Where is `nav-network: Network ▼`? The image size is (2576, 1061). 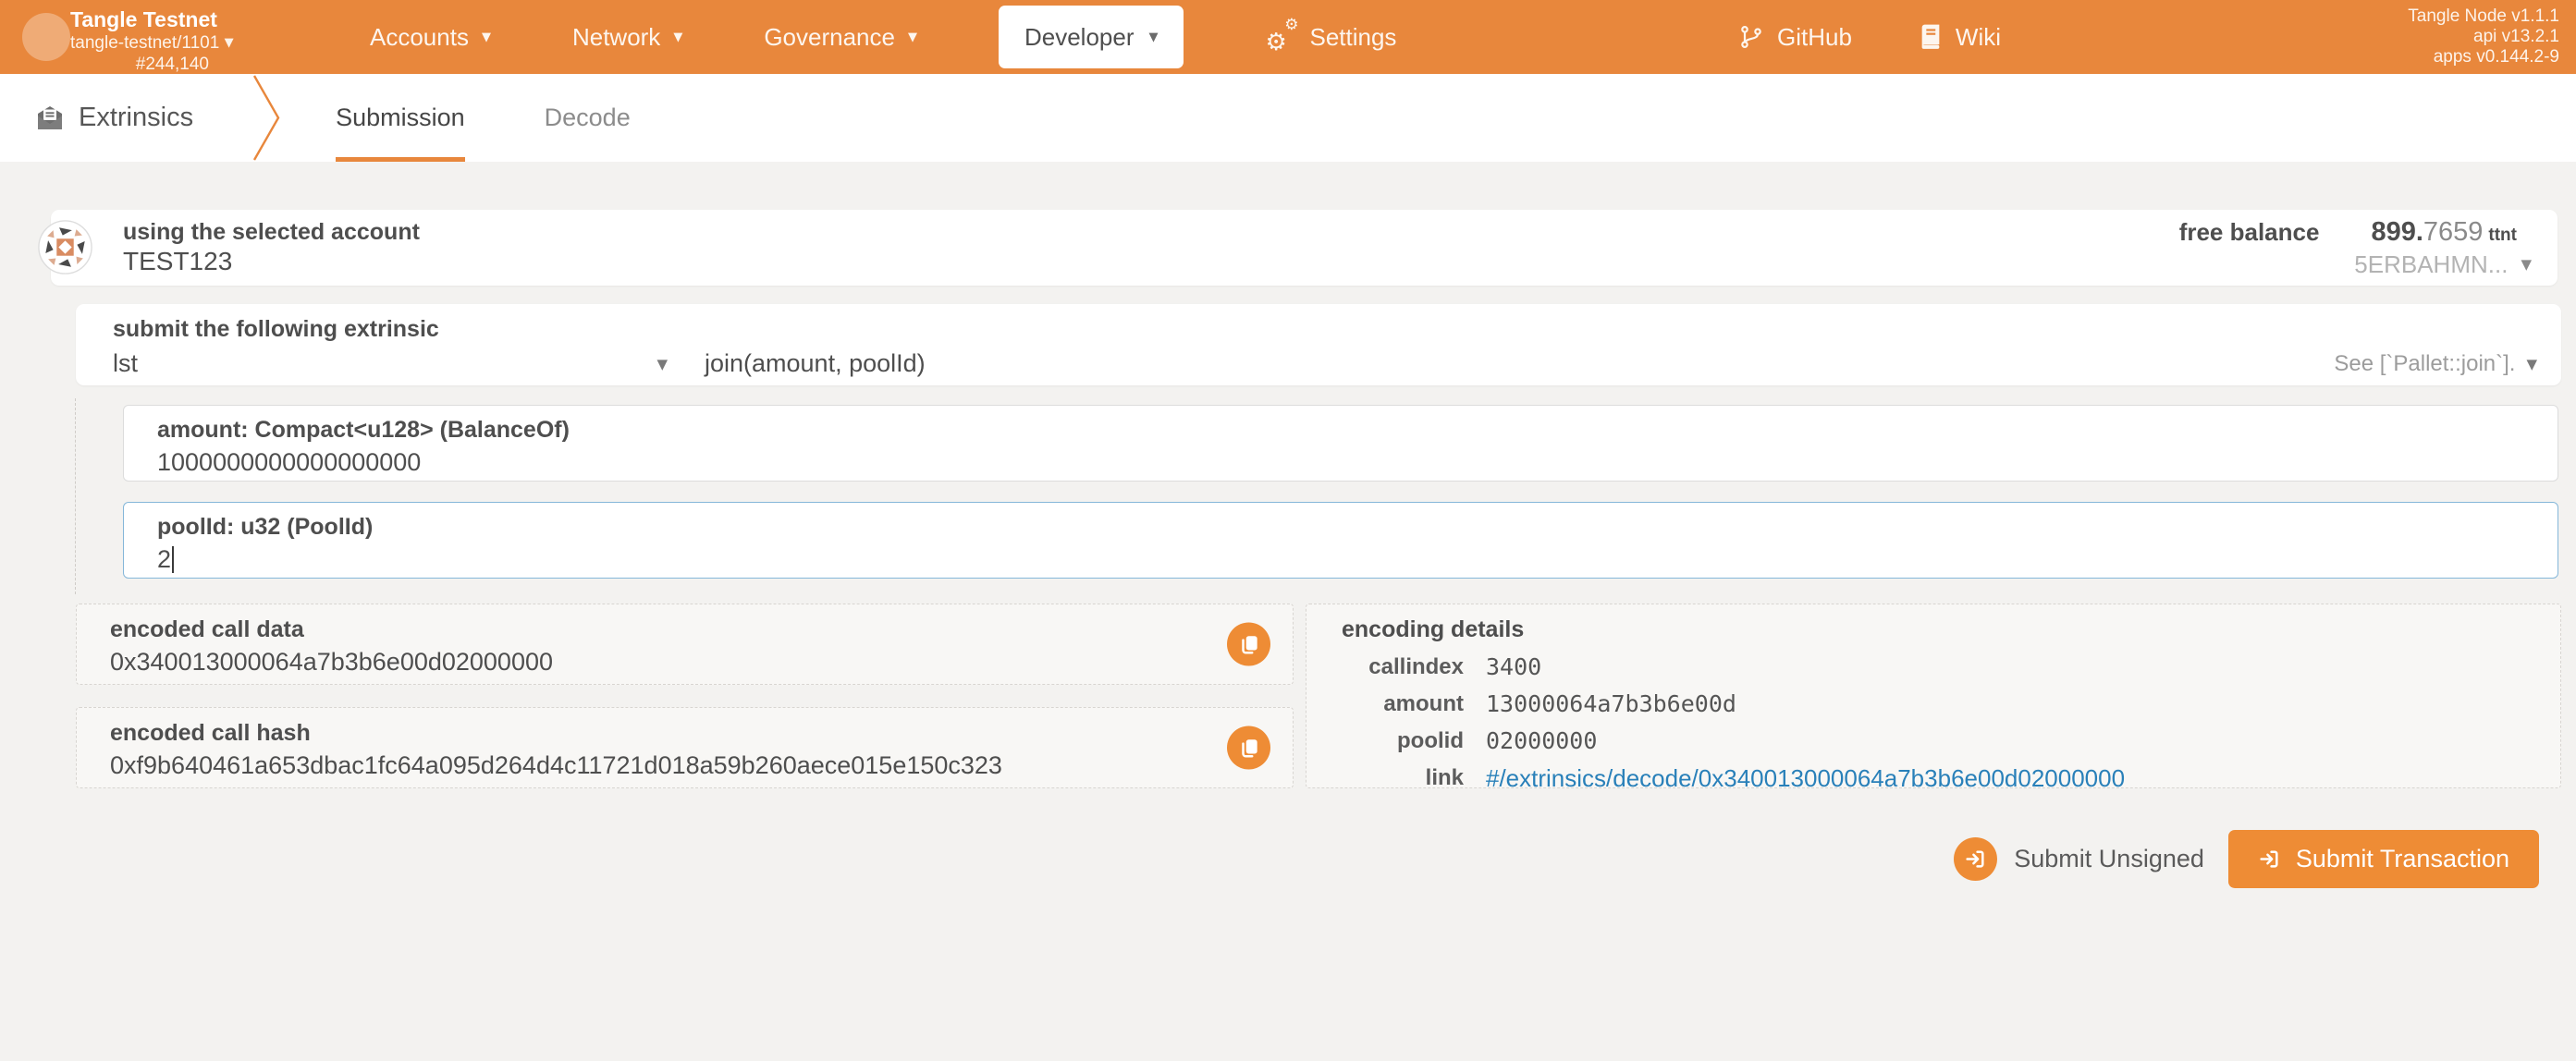 nav-network: Network ▼ is located at coordinates (627, 37).